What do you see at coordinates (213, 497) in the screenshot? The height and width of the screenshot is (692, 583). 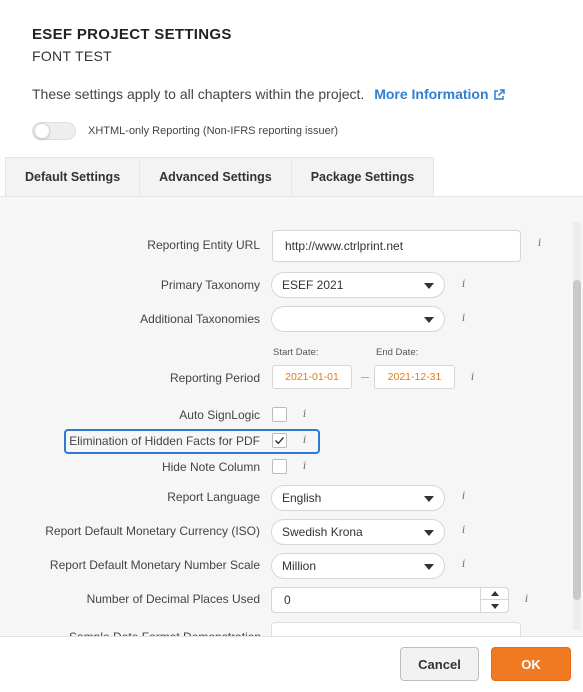 I see `report-language-label: Report Language` at bounding box center [213, 497].